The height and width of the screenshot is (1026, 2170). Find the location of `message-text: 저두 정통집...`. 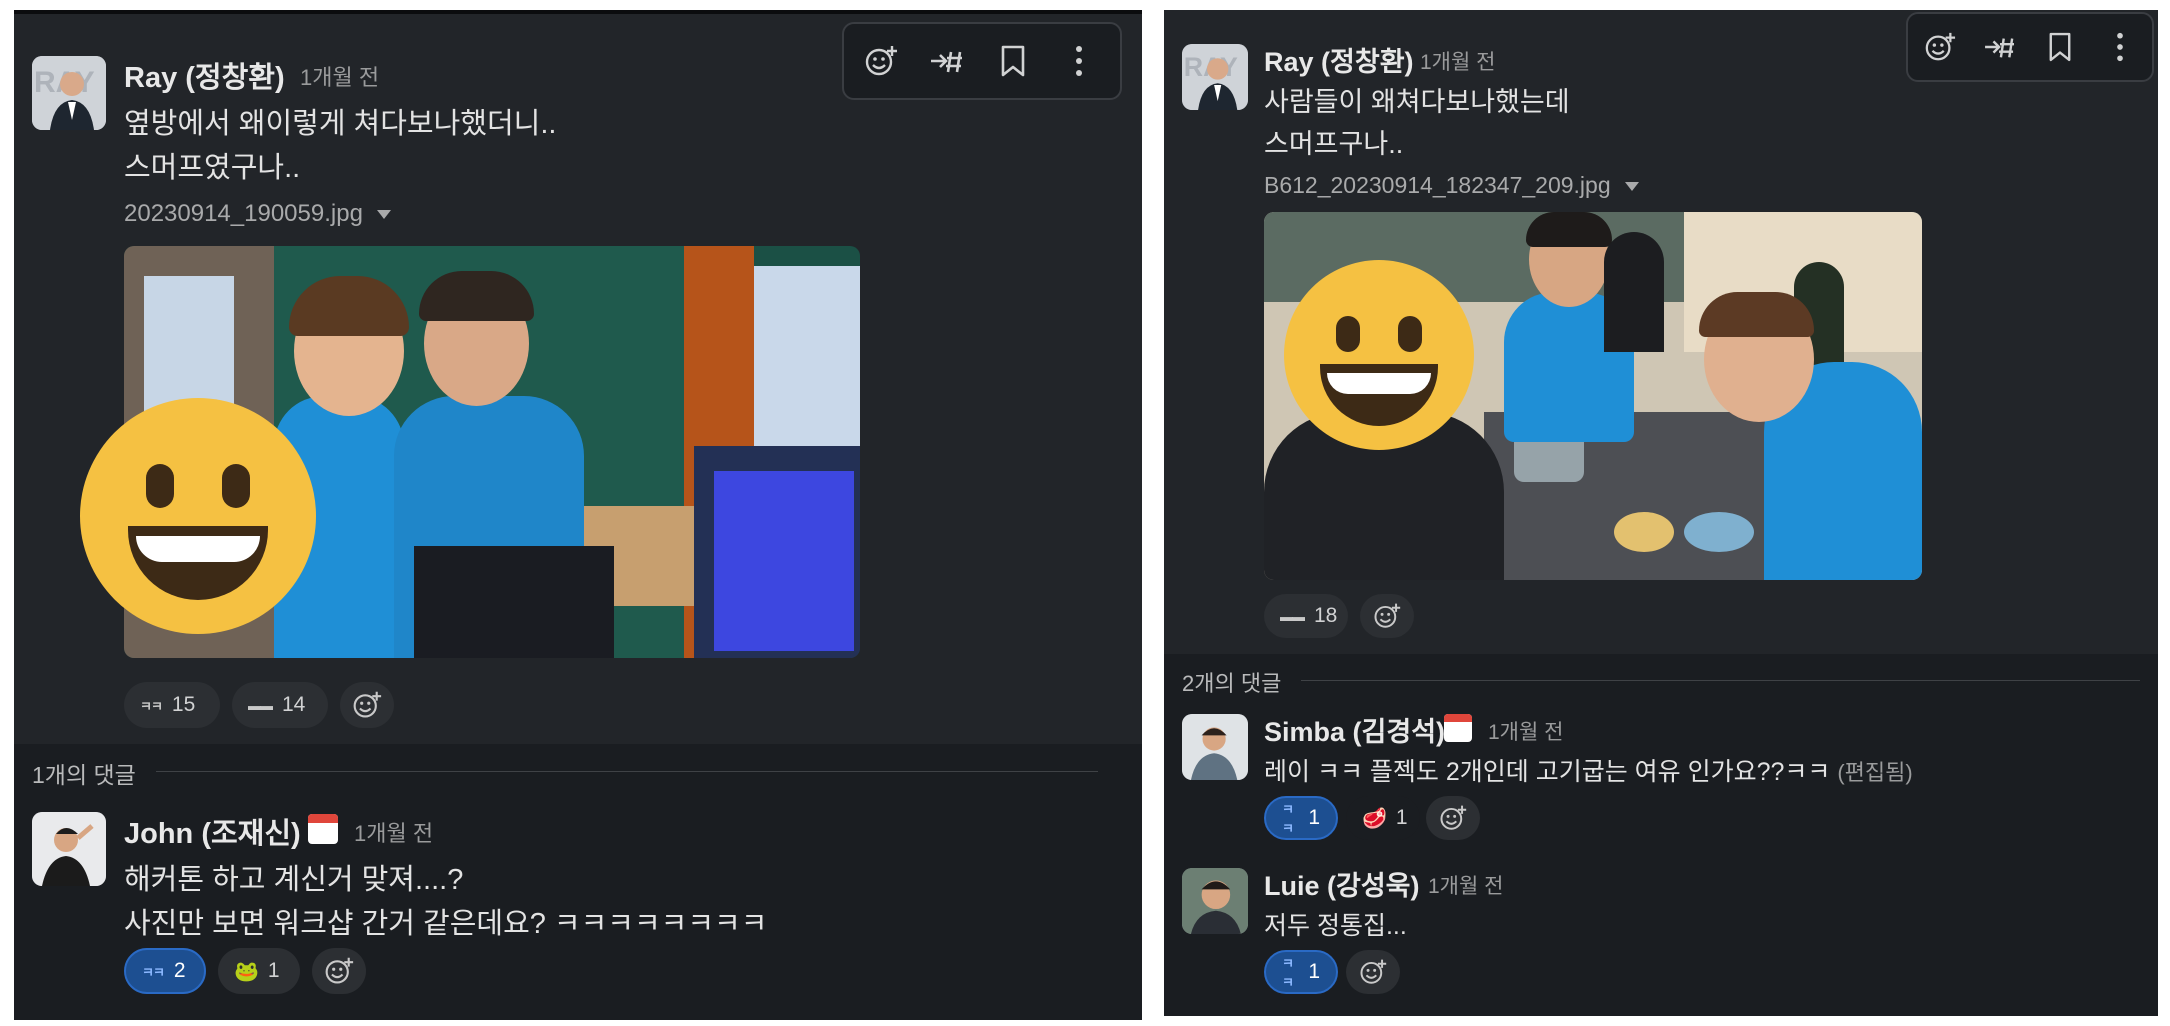

message-text: 저두 정통집... is located at coordinates (1335, 926).